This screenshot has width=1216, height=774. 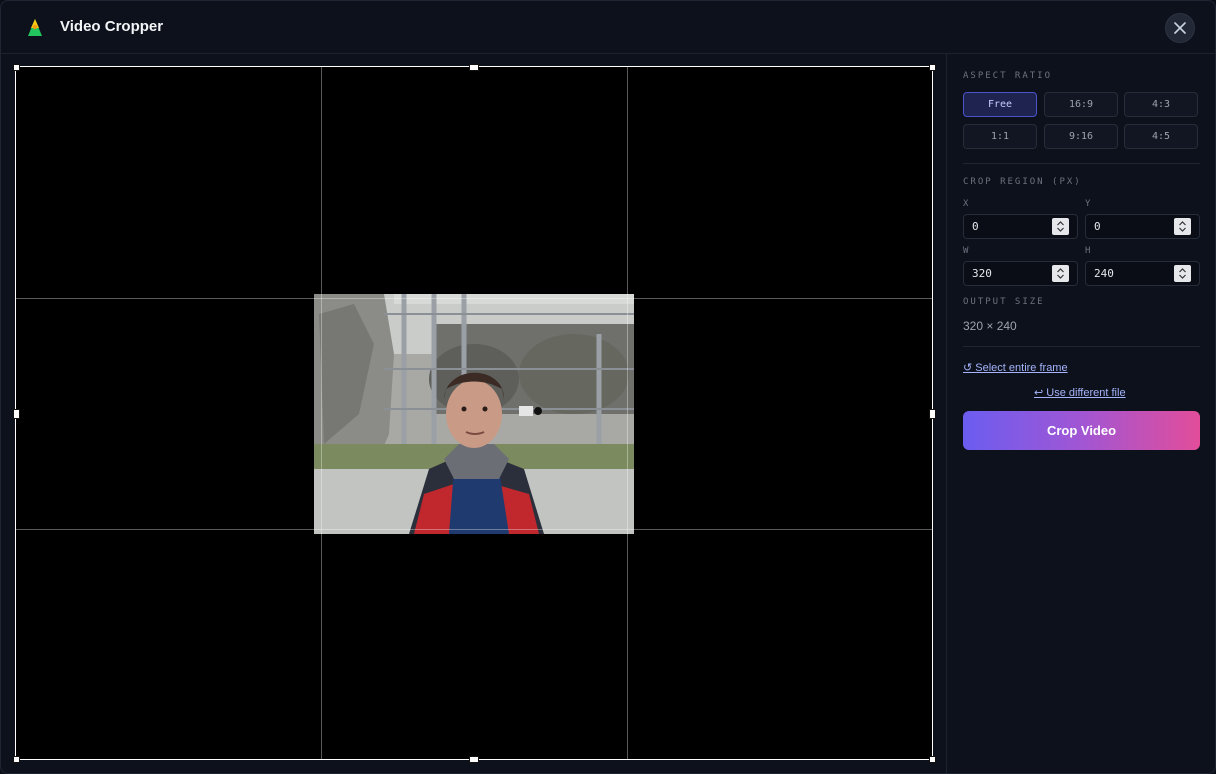 What do you see at coordinates (474, 759) in the screenshot?
I see `crop-handle-bottom` at bounding box center [474, 759].